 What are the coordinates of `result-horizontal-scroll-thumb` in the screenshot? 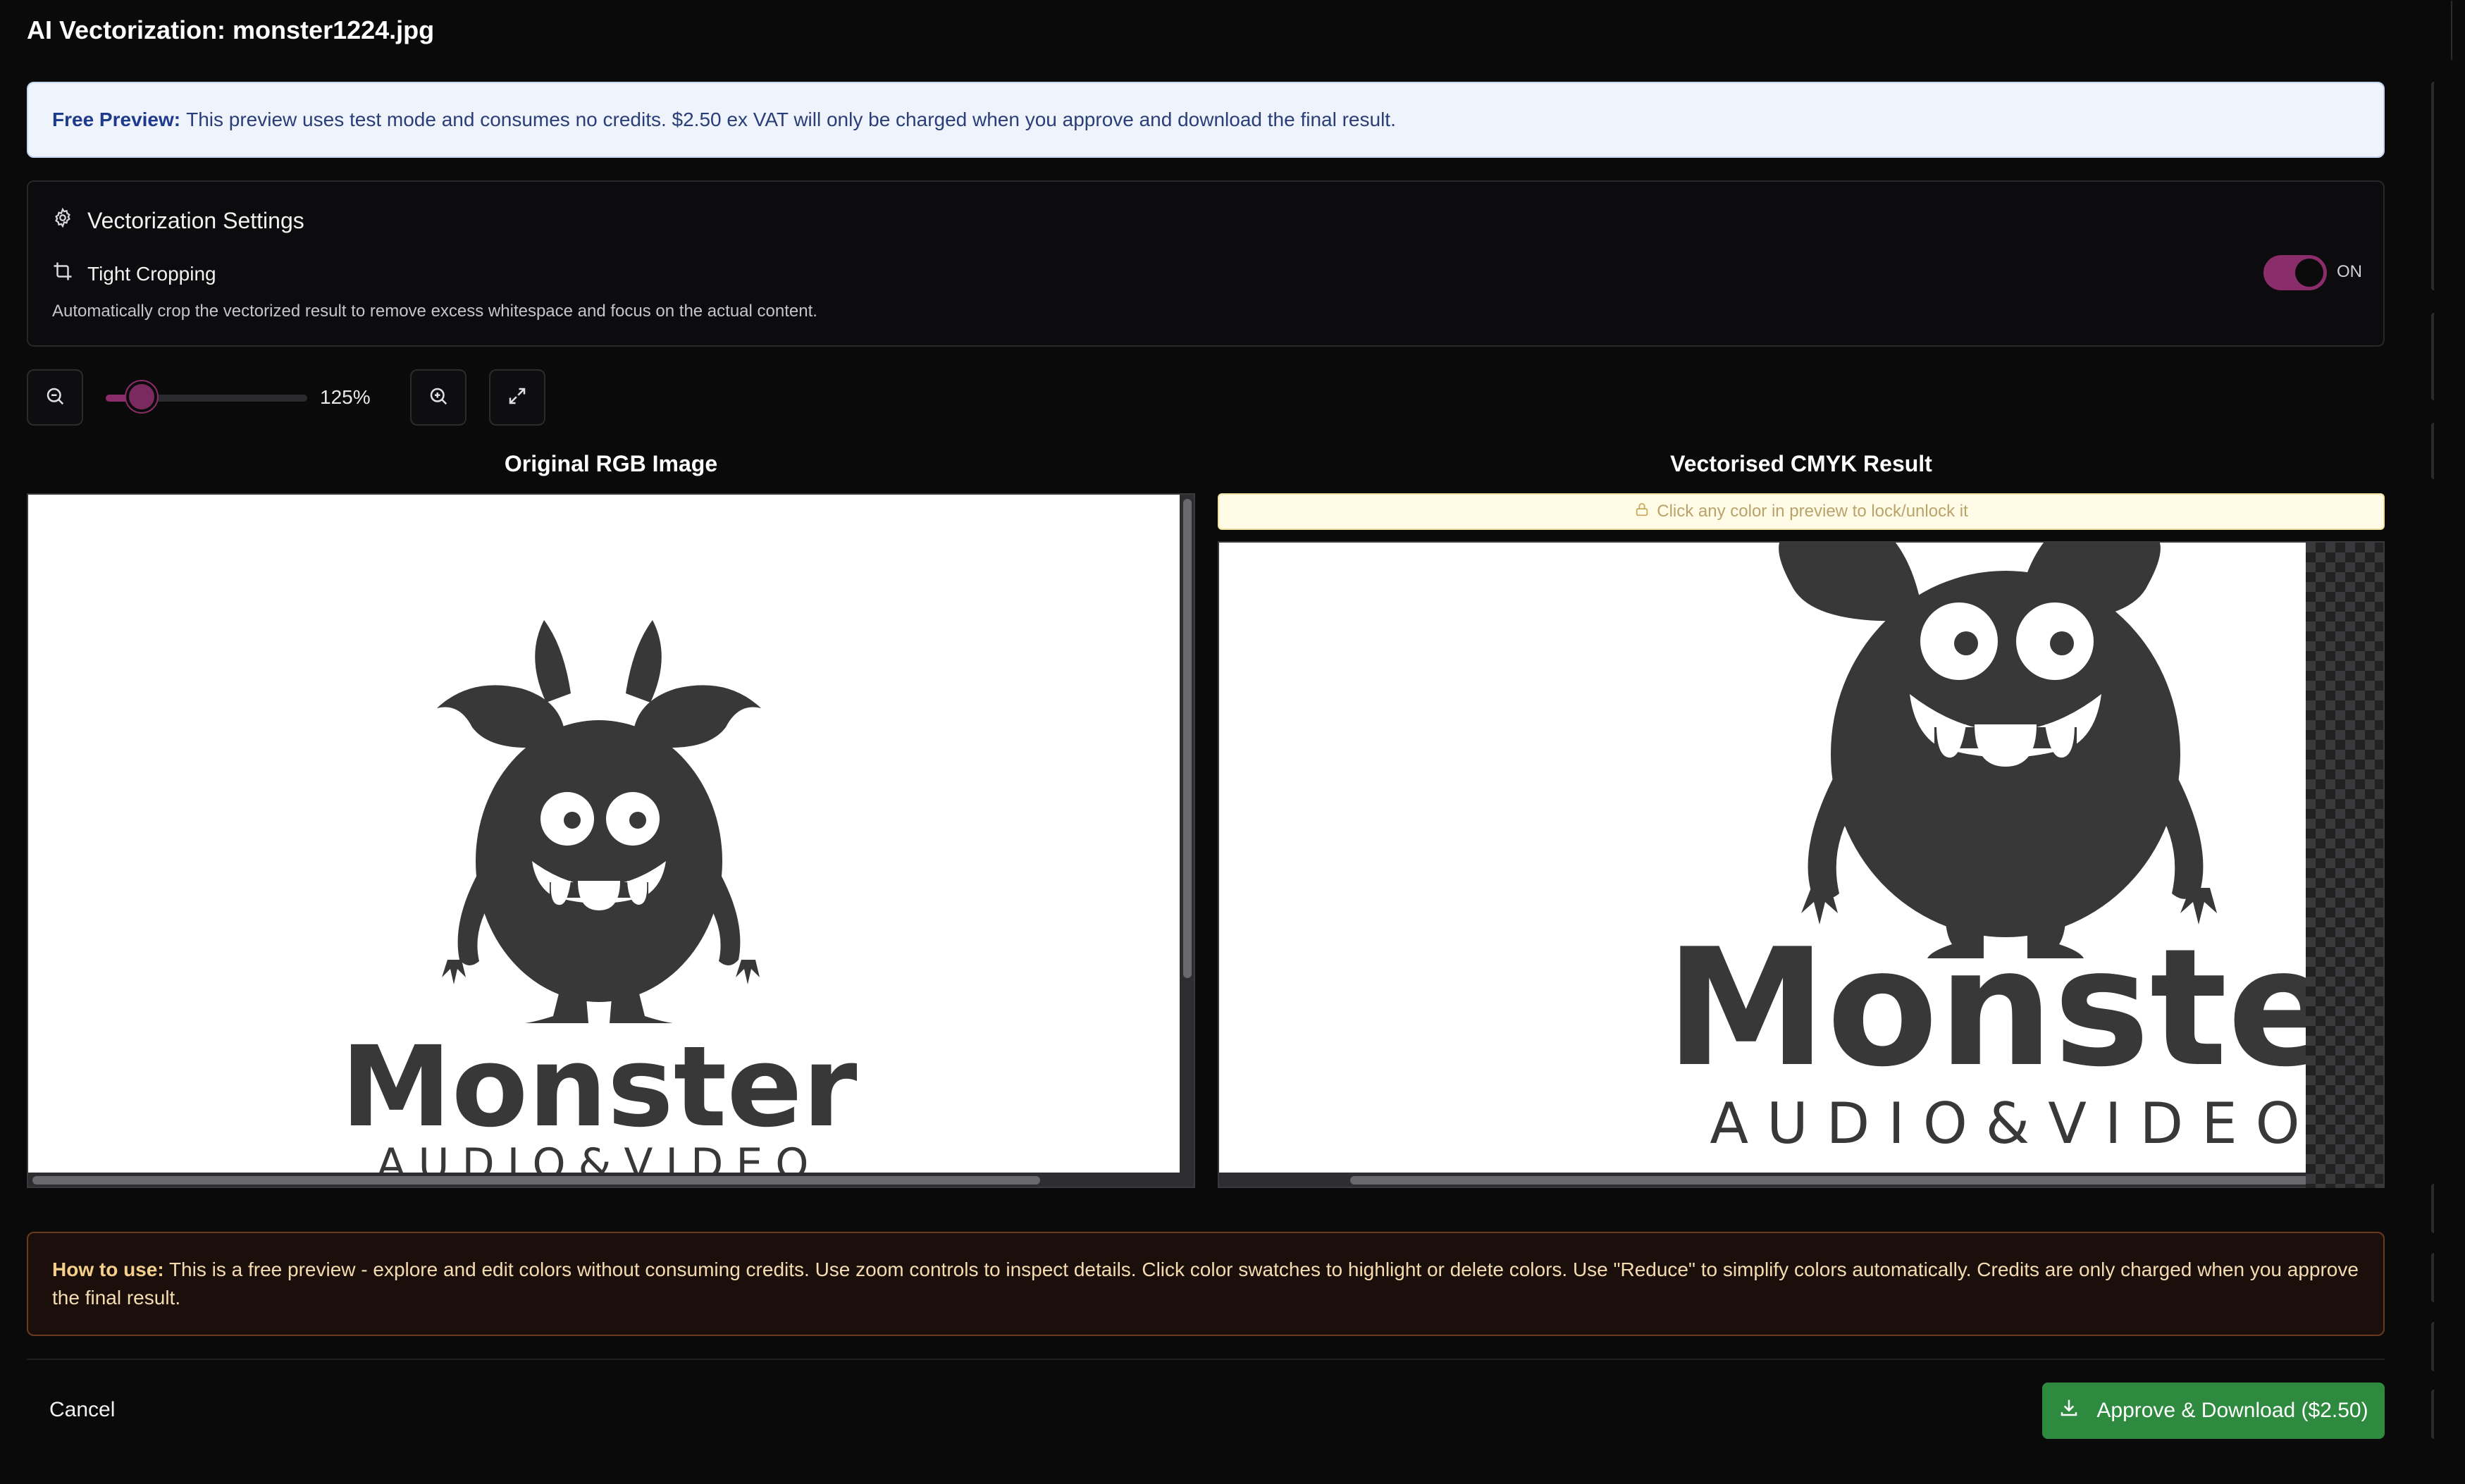 It's located at (1864, 1180).